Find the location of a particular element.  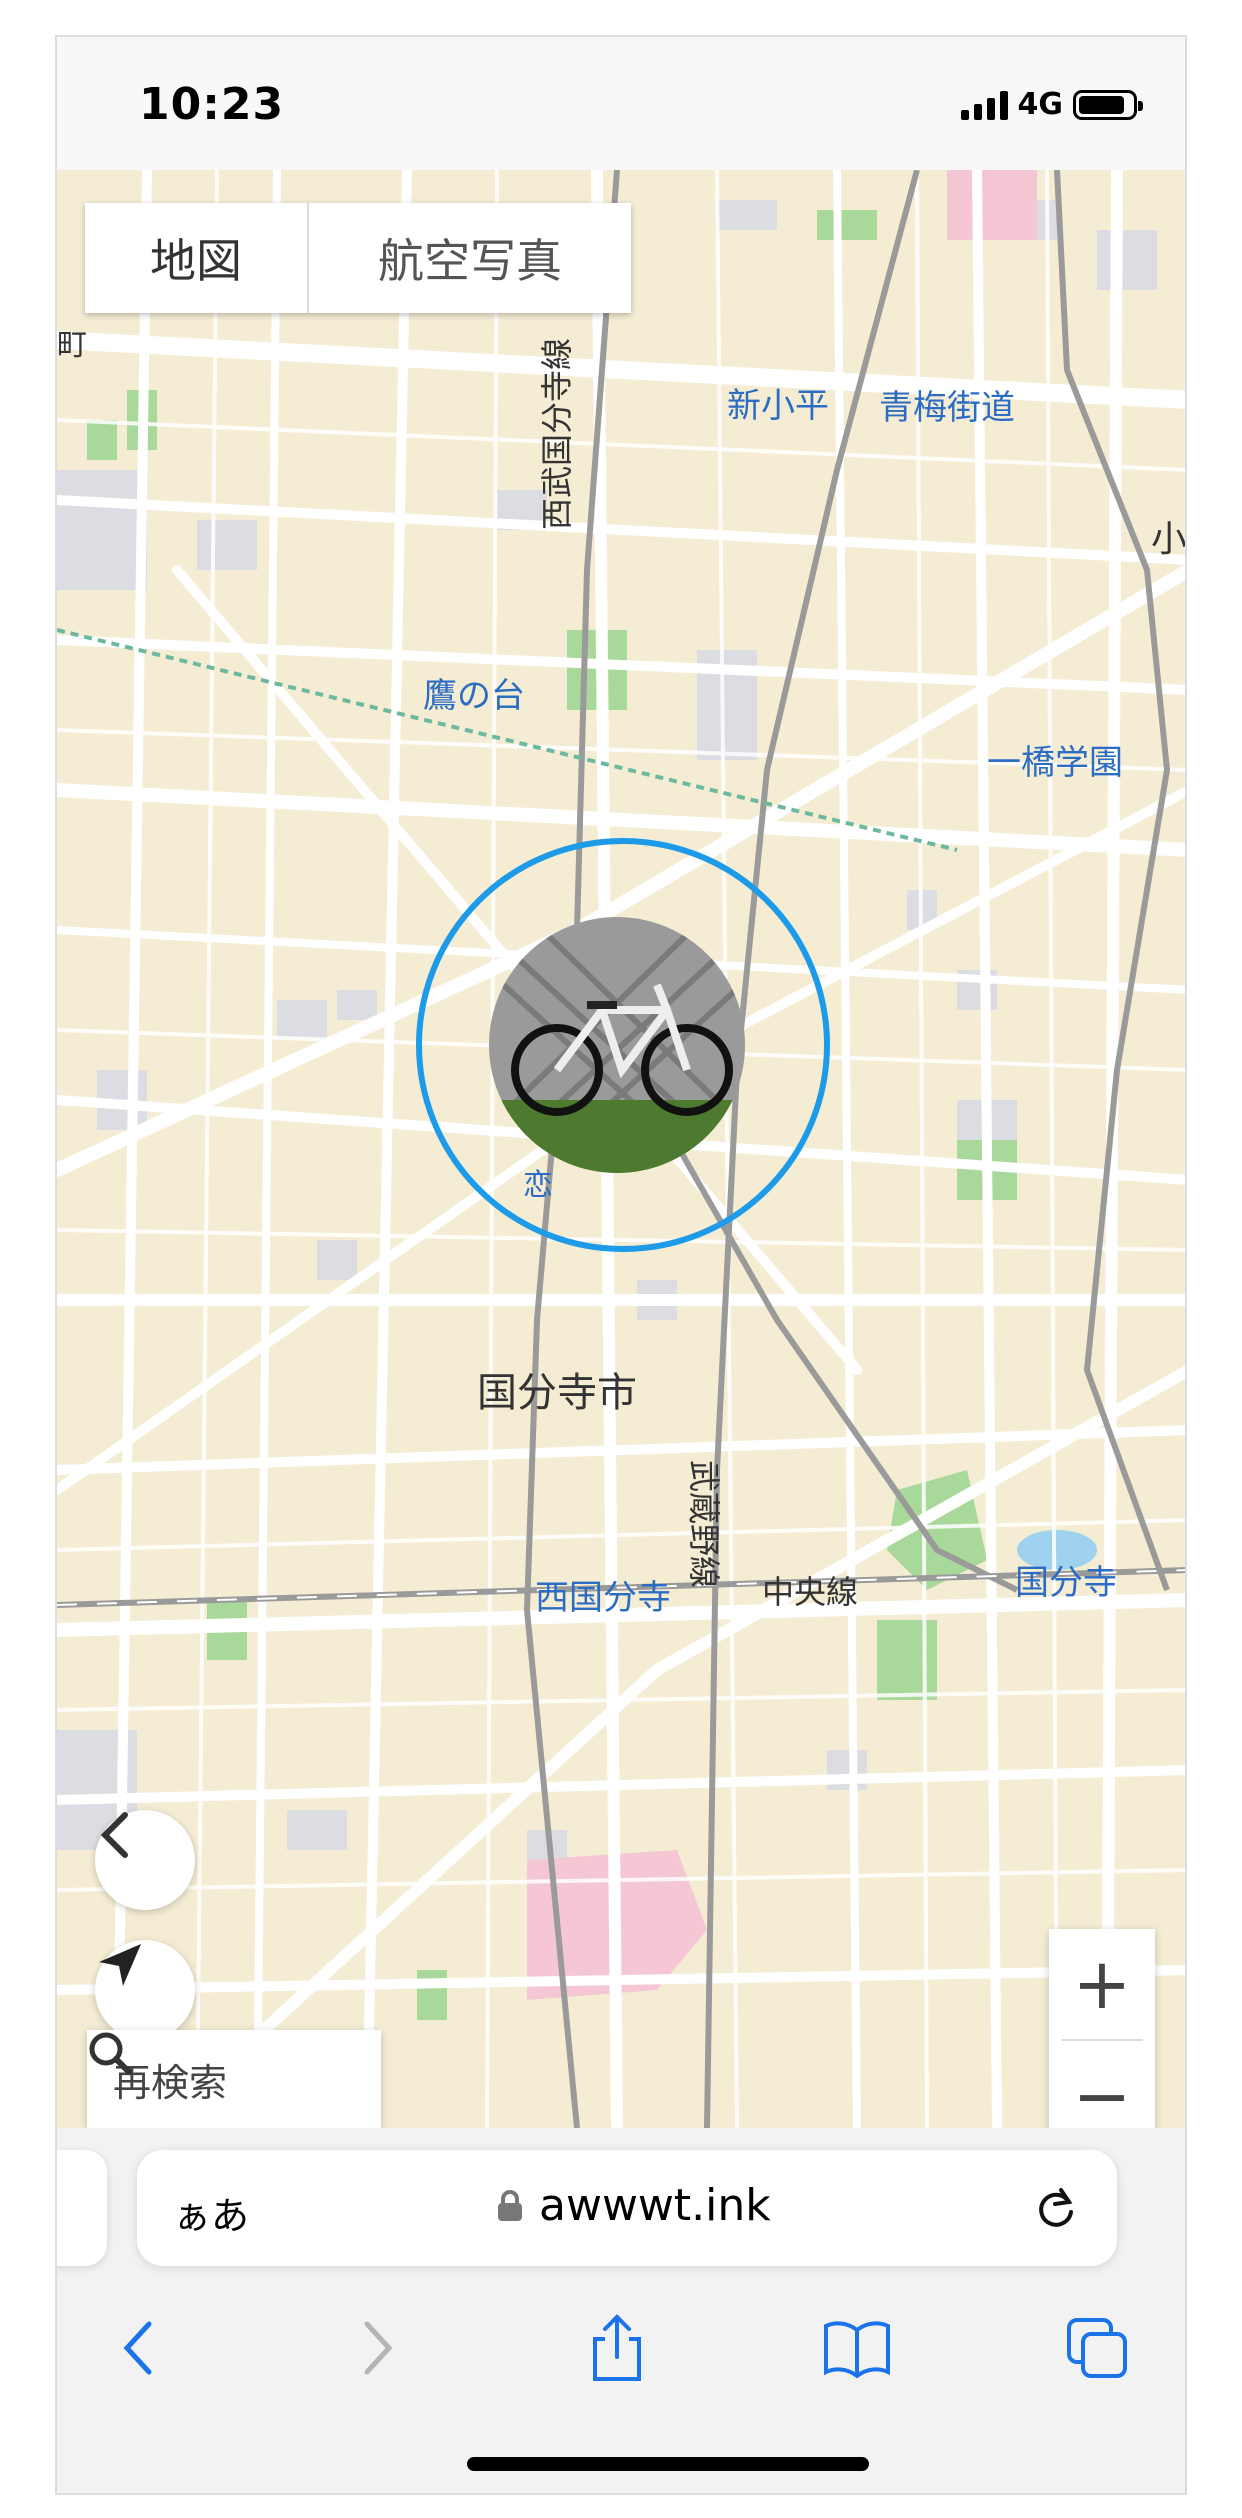

lock-icon is located at coordinates (510, 2205).